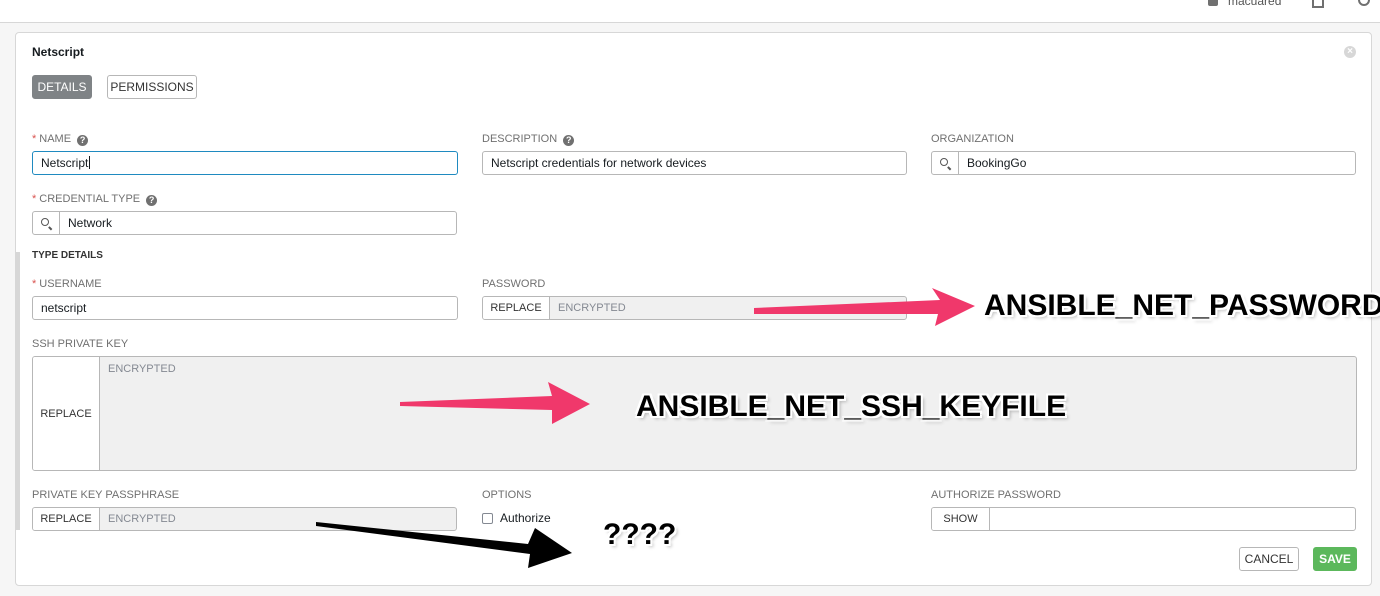  What do you see at coordinates (851, 406) in the screenshot?
I see `ssh-keyfile-env-annotation: ANSIBLE_NET_SSH_KEYFILE` at bounding box center [851, 406].